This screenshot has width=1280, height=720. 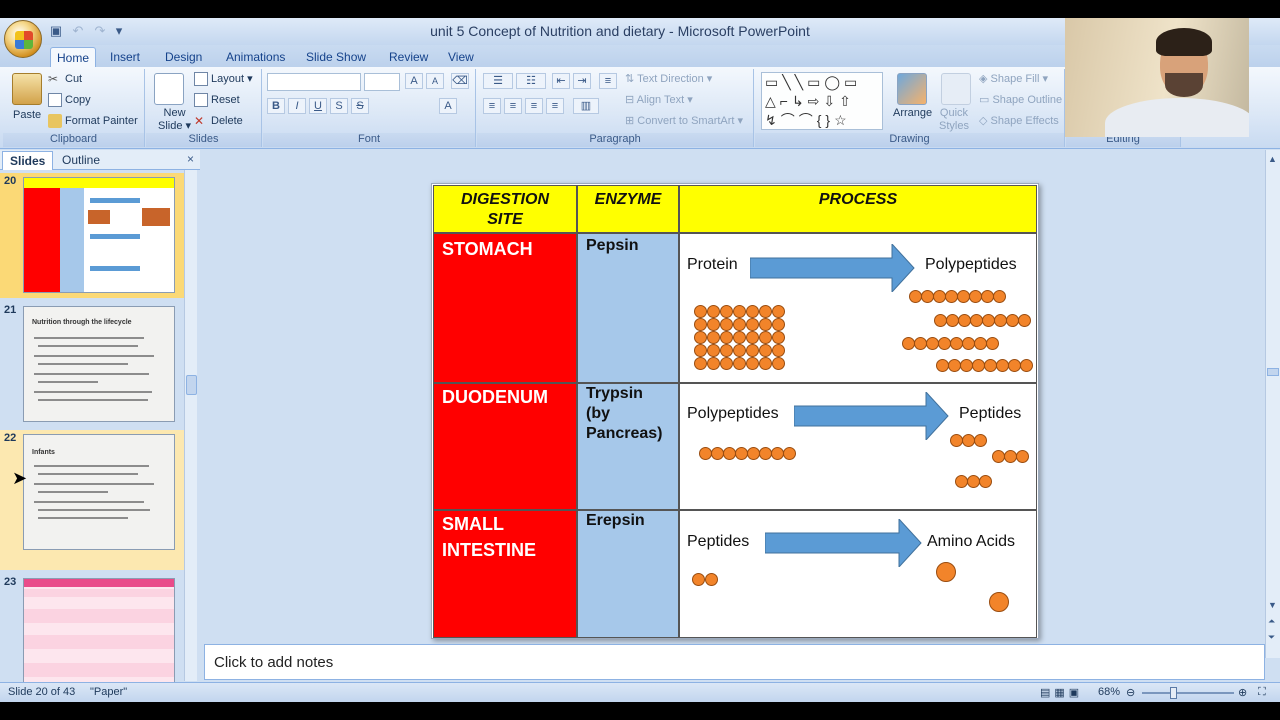 What do you see at coordinates (1271, 621) in the screenshot?
I see `previous-slide-icon: ⏶` at bounding box center [1271, 621].